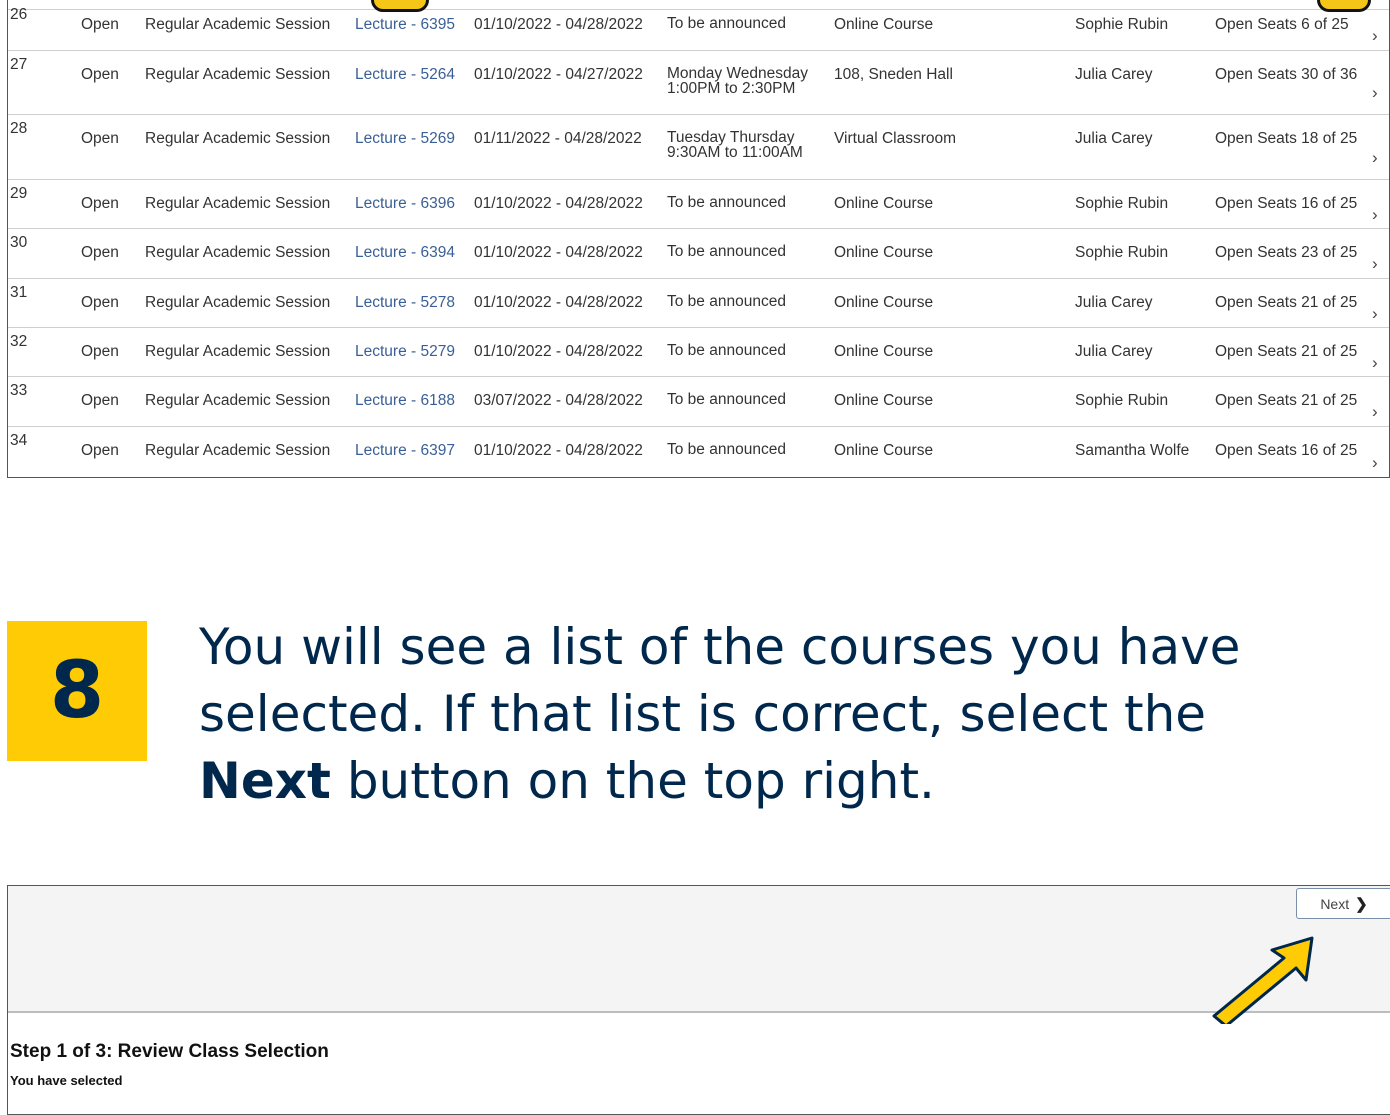  What do you see at coordinates (405, 138) in the screenshot?
I see `class-section-link: Lecture - 5269` at bounding box center [405, 138].